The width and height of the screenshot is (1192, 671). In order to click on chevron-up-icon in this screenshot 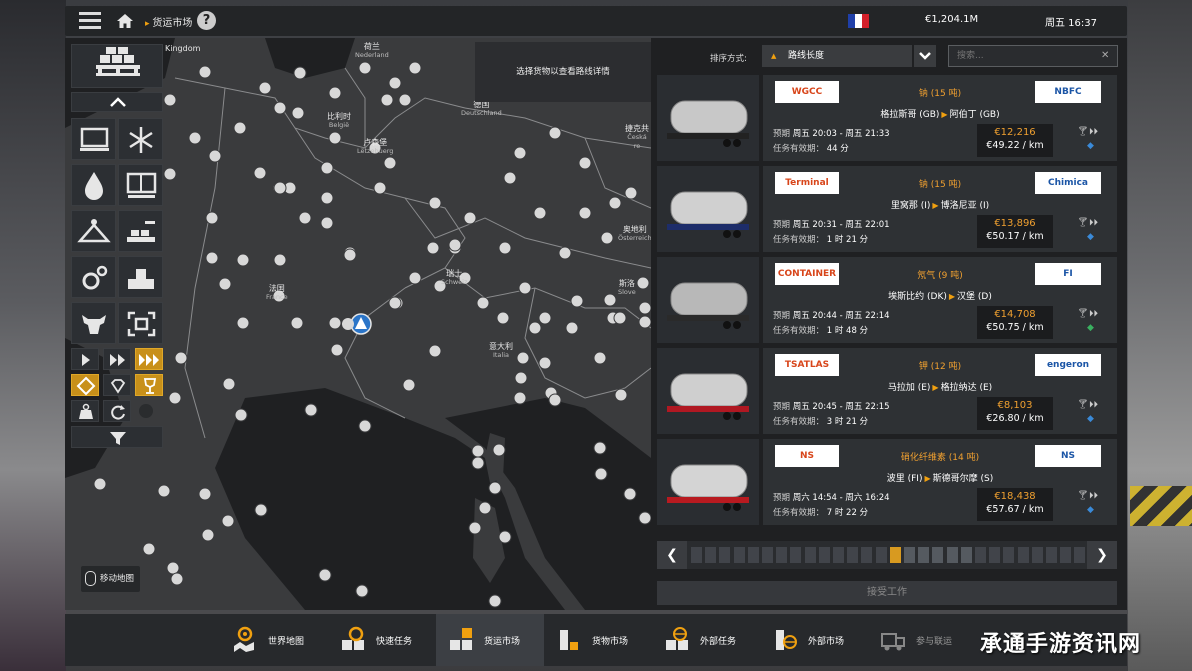, I will do `click(118, 102)`.